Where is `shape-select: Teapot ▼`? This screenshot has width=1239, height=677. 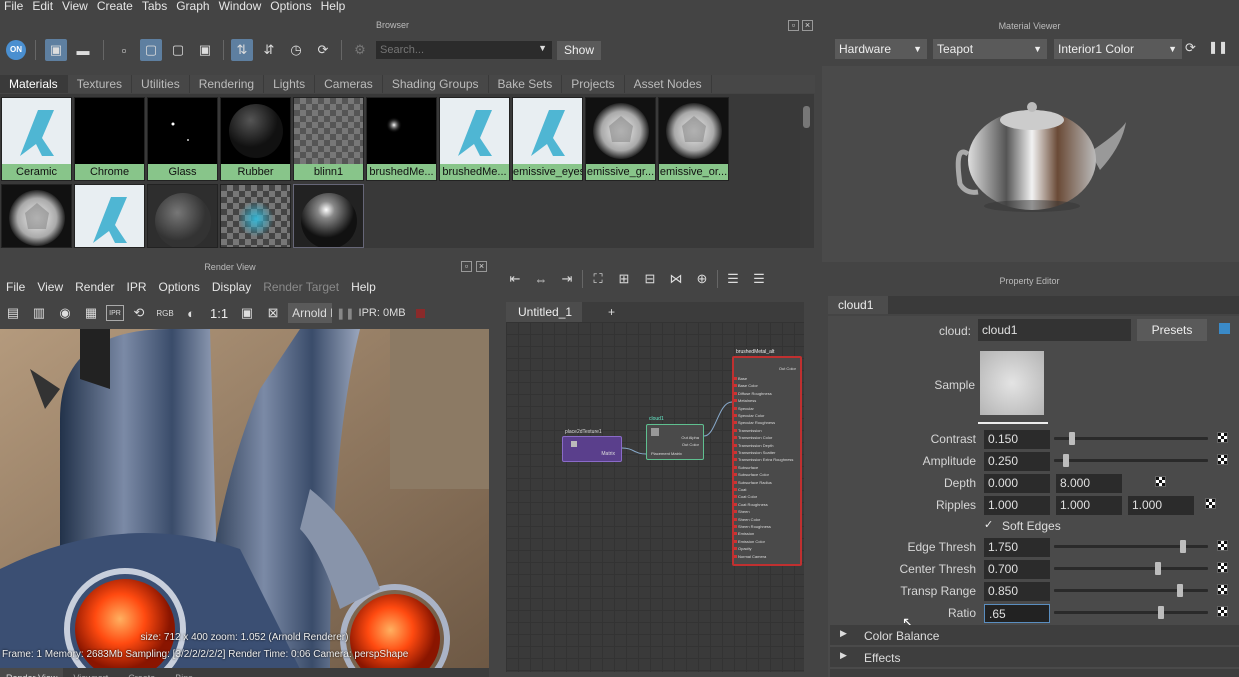
shape-select: Teapot ▼ is located at coordinates (990, 49).